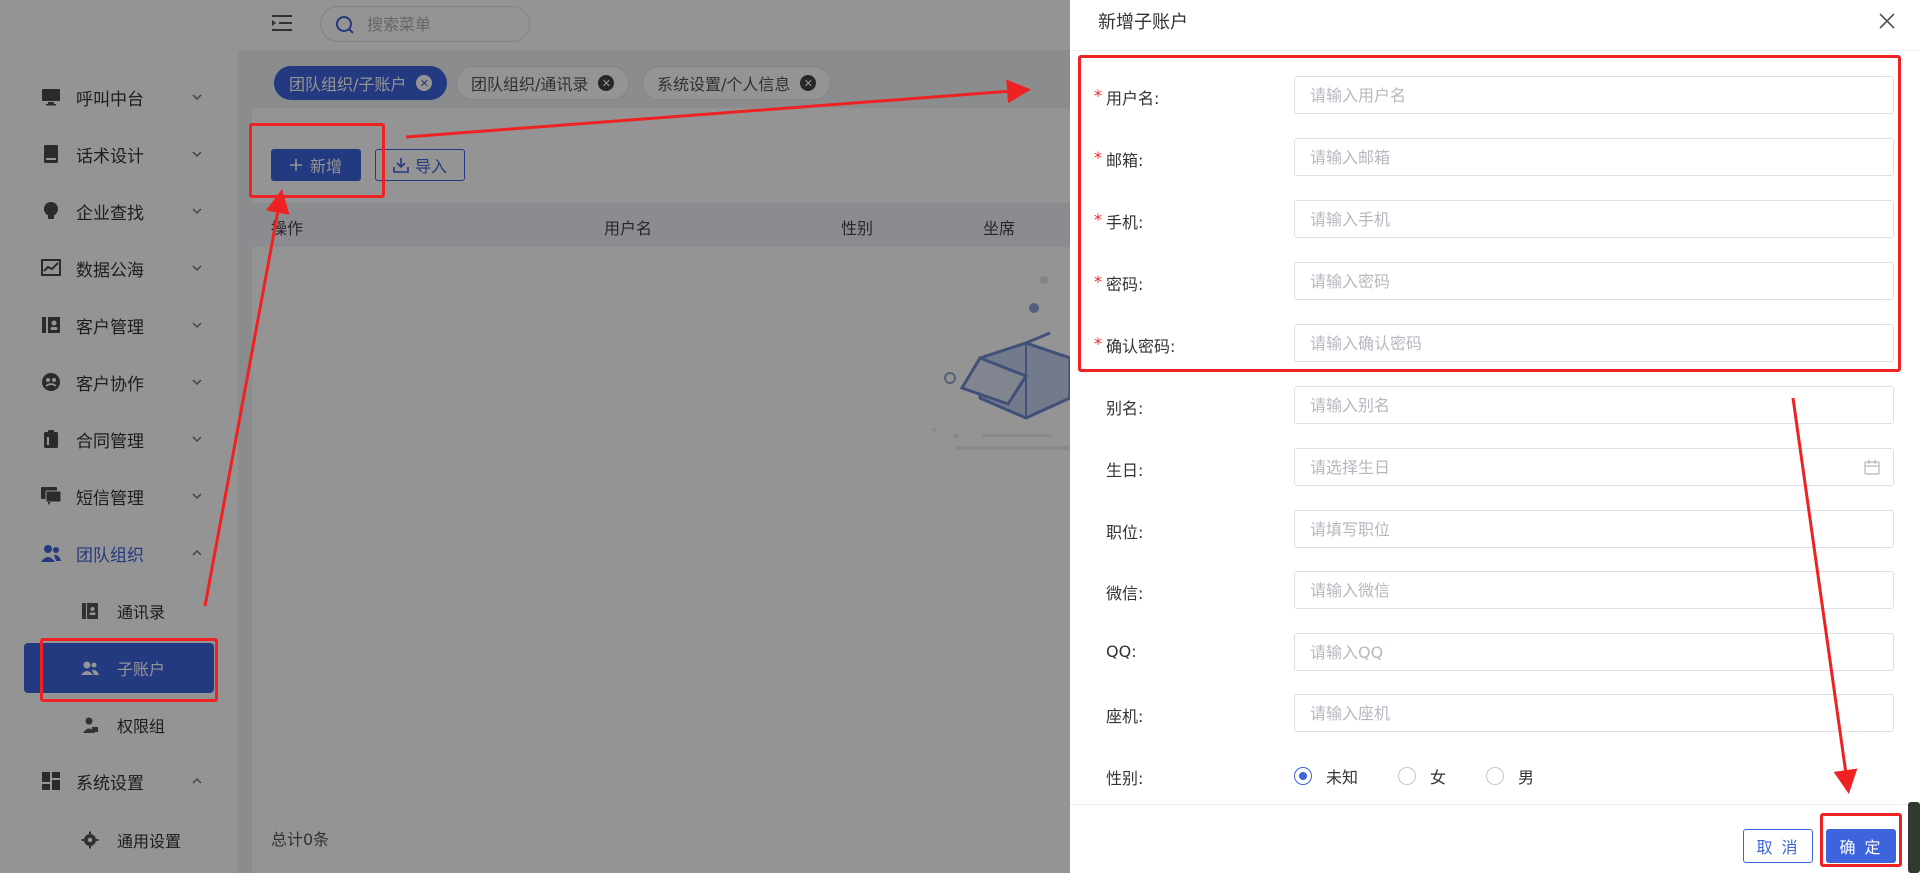 The height and width of the screenshot is (873, 1920). What do you see at coordinates (1135, 345) in the screenshot?
I see `field-label: * 确认密码:` at bounding box center [1135, 345].